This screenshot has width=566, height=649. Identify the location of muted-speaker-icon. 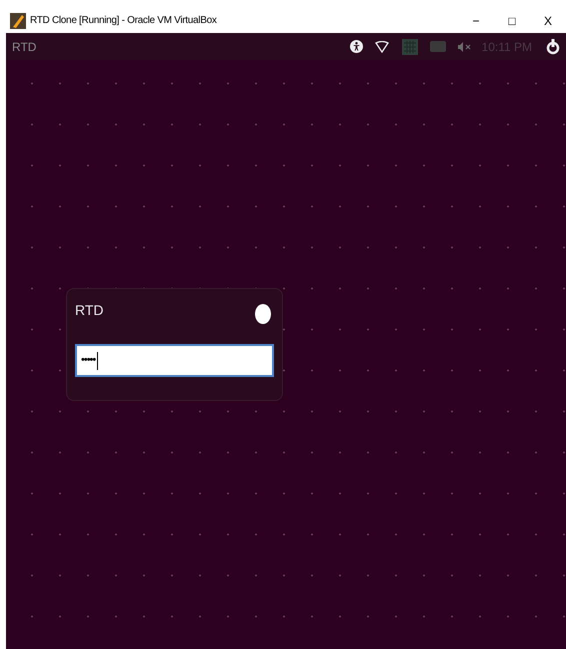
(465, 47).